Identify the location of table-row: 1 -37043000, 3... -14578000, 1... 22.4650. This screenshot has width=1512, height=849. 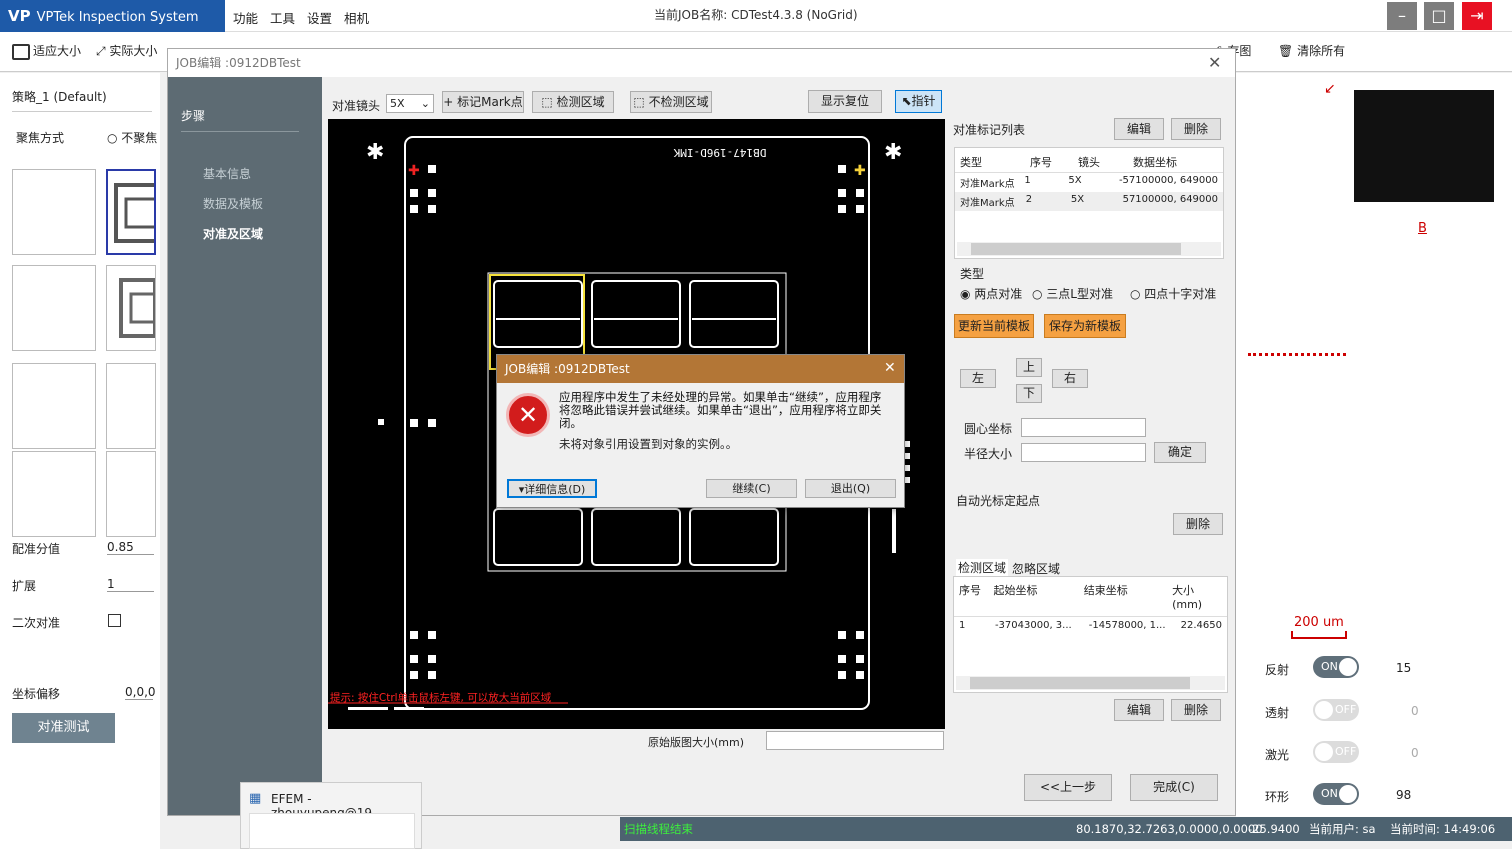
(1090, 625).